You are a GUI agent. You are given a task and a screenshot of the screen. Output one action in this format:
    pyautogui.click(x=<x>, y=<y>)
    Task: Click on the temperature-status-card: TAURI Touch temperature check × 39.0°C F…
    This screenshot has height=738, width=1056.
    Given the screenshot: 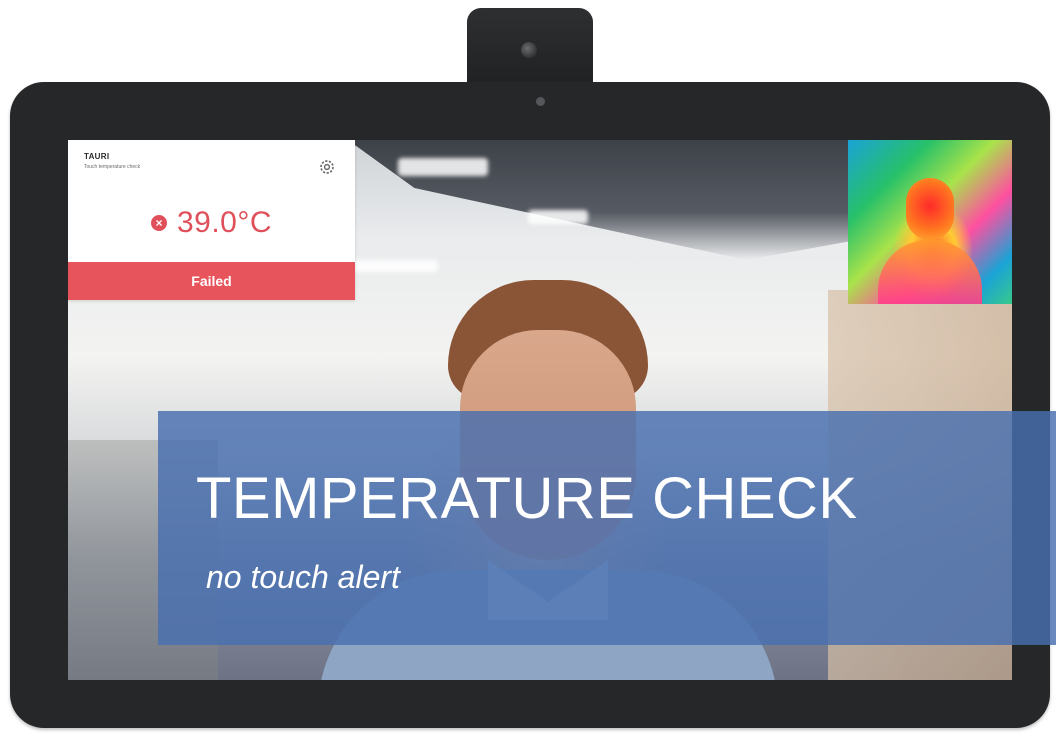 What is the action you would take?
    pyautogui.click(x=211, y=220)
    